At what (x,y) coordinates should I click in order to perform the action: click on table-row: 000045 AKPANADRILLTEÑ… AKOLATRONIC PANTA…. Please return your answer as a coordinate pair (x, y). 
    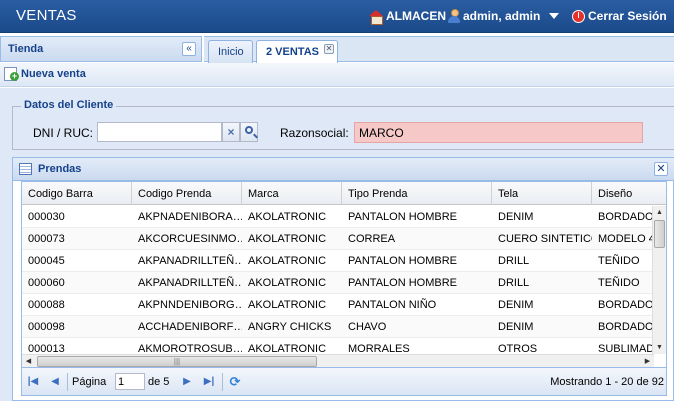
    Looking at the image, I should click on (338, 261).